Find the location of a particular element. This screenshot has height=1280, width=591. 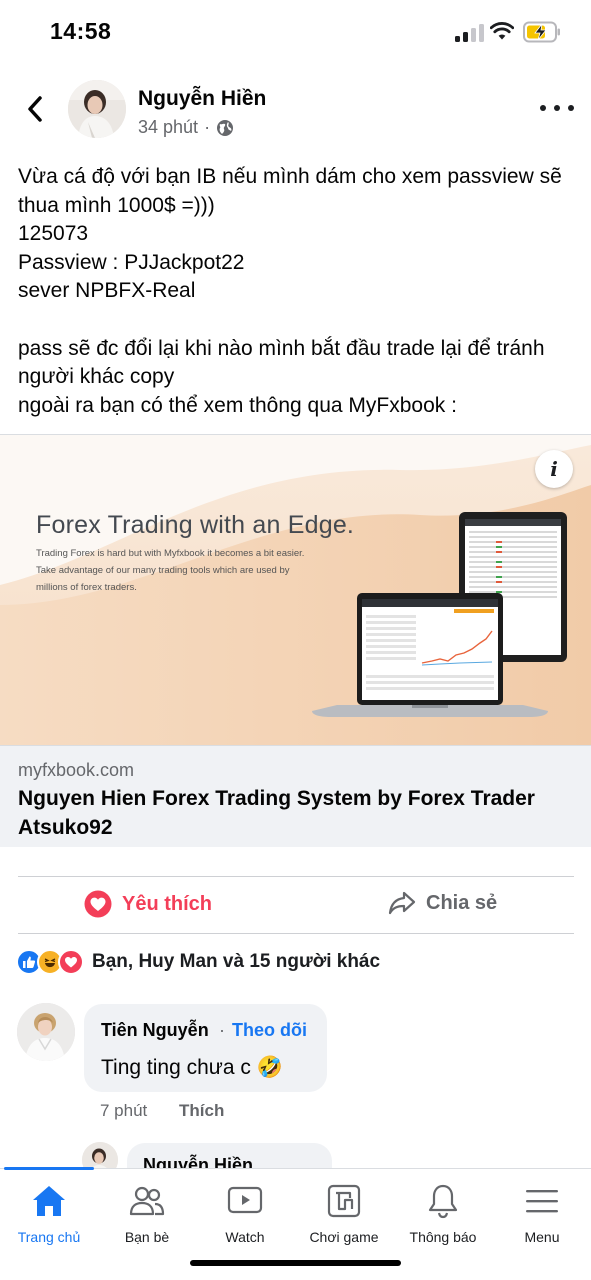

wifi-icon is located at coordinates (502, 31).